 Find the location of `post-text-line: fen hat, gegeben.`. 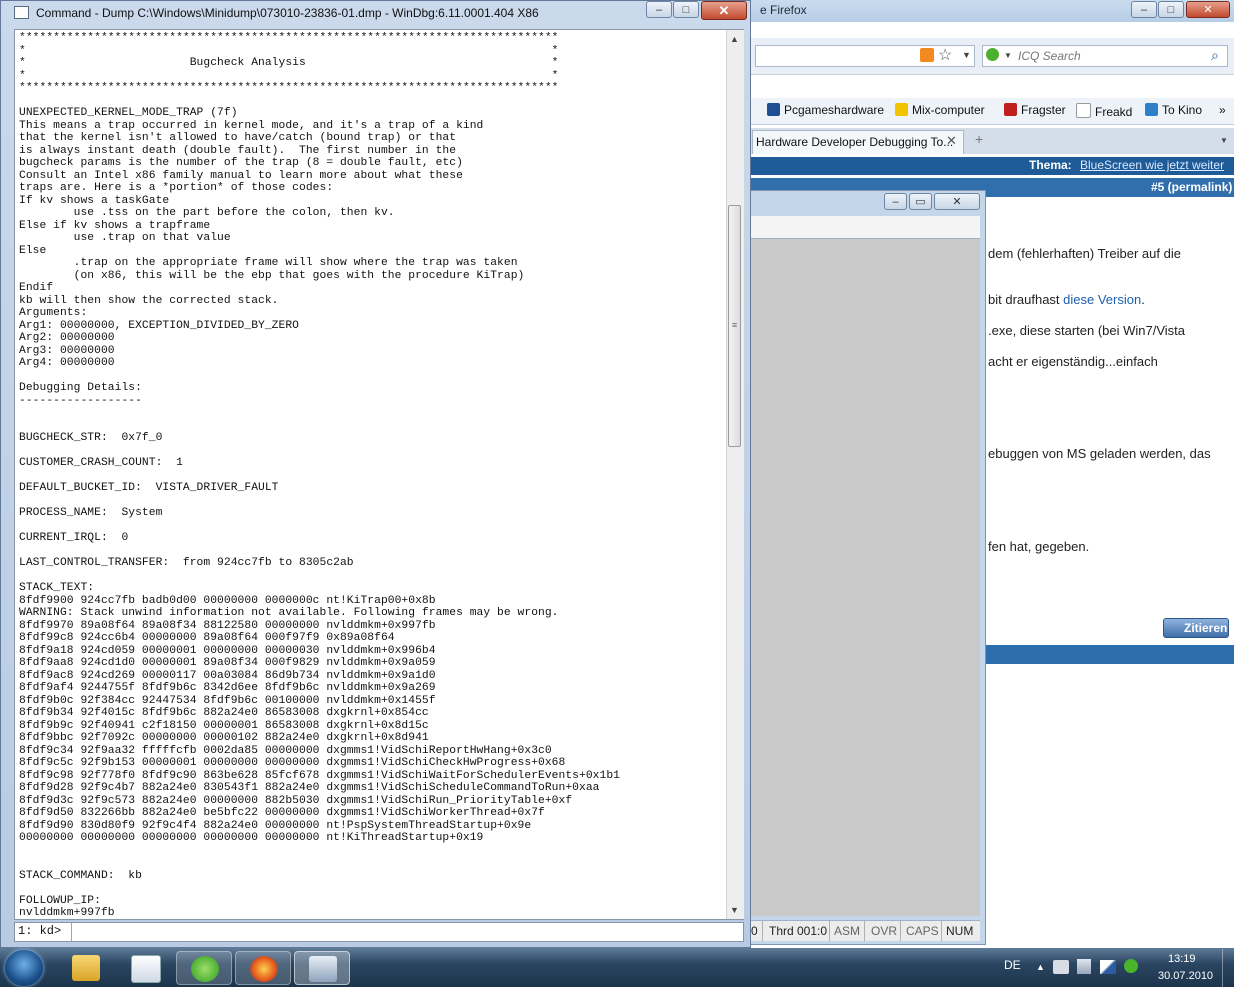

post-text-line: fen hat, gegeben. is located at coordinates (1038, 546).